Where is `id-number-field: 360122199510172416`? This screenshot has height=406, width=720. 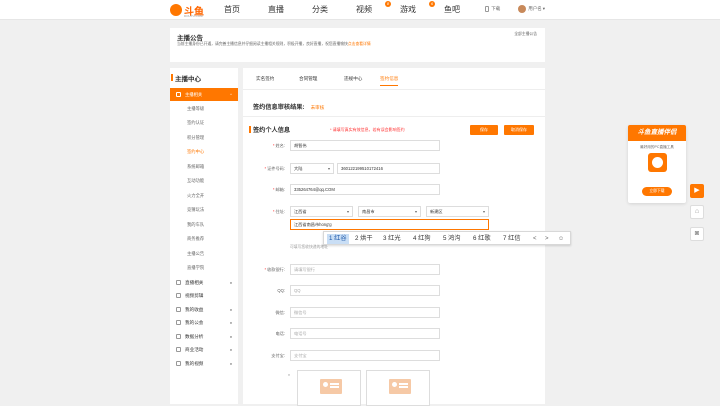
id-number-field: 360122199510172416 is located at coordinates (388, 168).